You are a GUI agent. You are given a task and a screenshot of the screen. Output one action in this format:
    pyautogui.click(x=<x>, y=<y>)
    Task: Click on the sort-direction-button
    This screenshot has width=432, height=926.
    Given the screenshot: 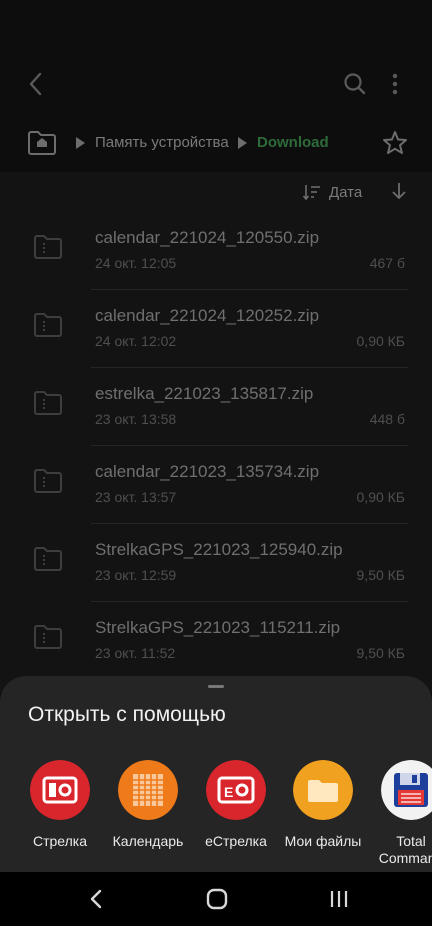 What is the action you would take?
    pyautogui.click(x=399, y=191)
    